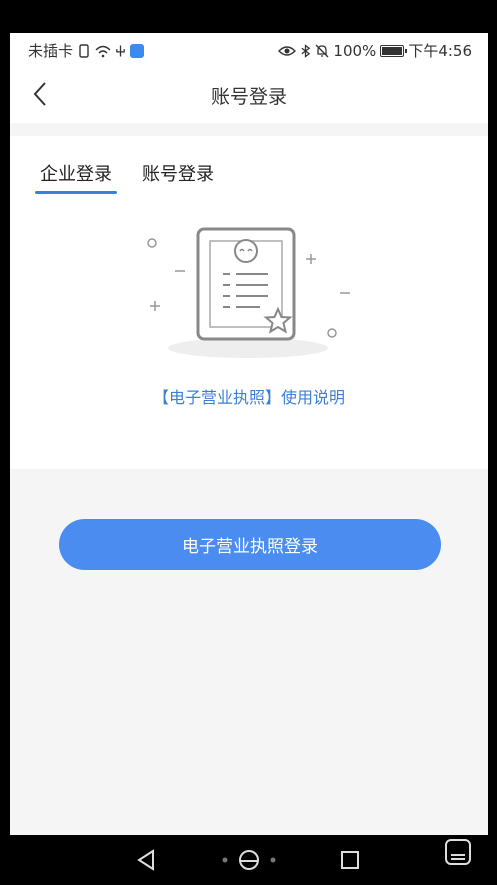 This screenshot has width=497, height=885. I want to click on sim-icon, so click(84, 50).